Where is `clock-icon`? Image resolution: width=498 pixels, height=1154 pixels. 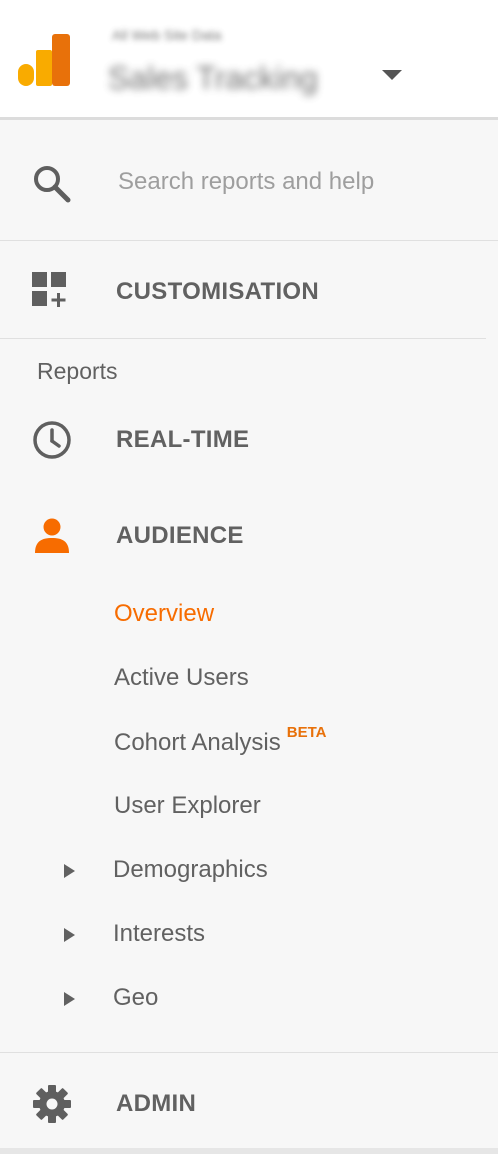
clock-icon is located at coordinates (52, 440).